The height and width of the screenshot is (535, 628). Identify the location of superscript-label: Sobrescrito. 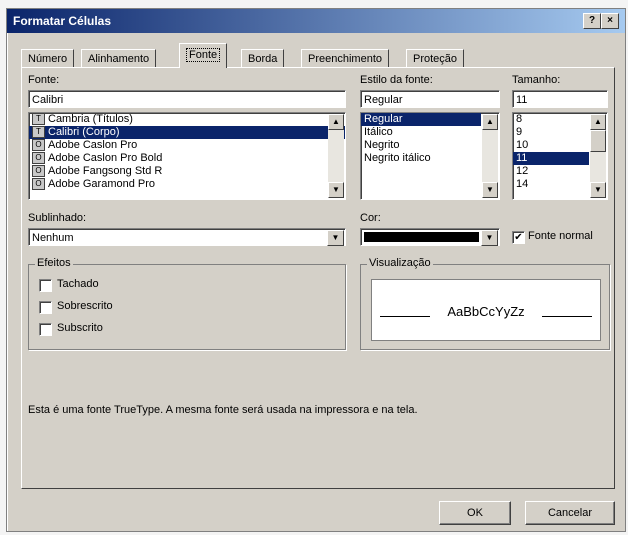
(85, 306).